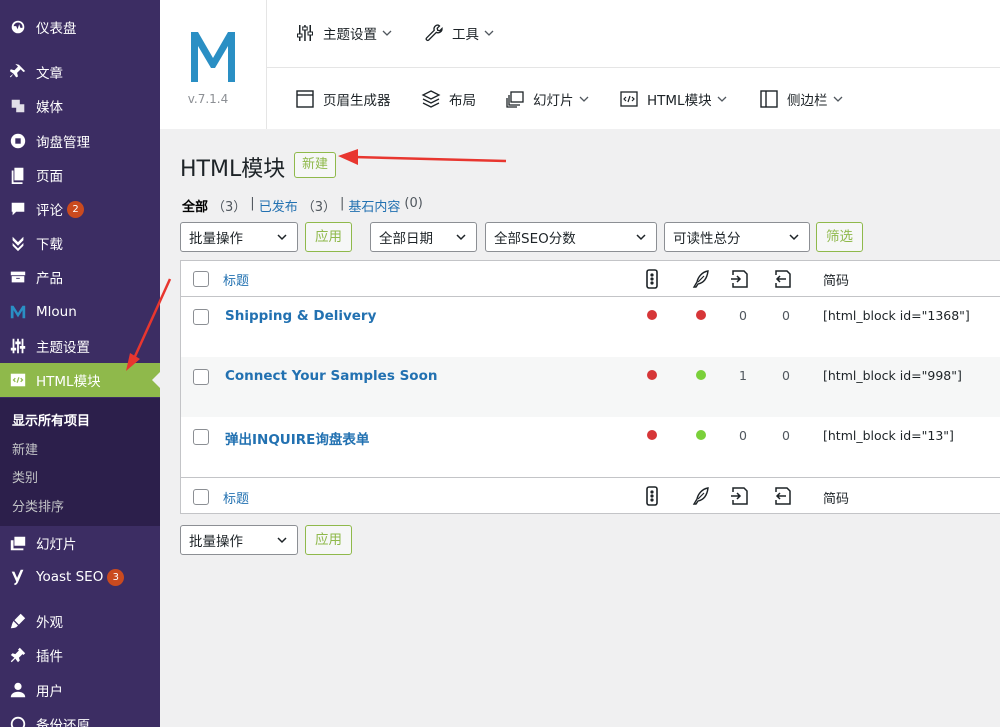 The width and height of the screenshot is (1000, 727). What do you see at coordinates (673, 99) in the screenshot?
I see `nav-html-block: HTML模块` at bounding box center [673, 99].